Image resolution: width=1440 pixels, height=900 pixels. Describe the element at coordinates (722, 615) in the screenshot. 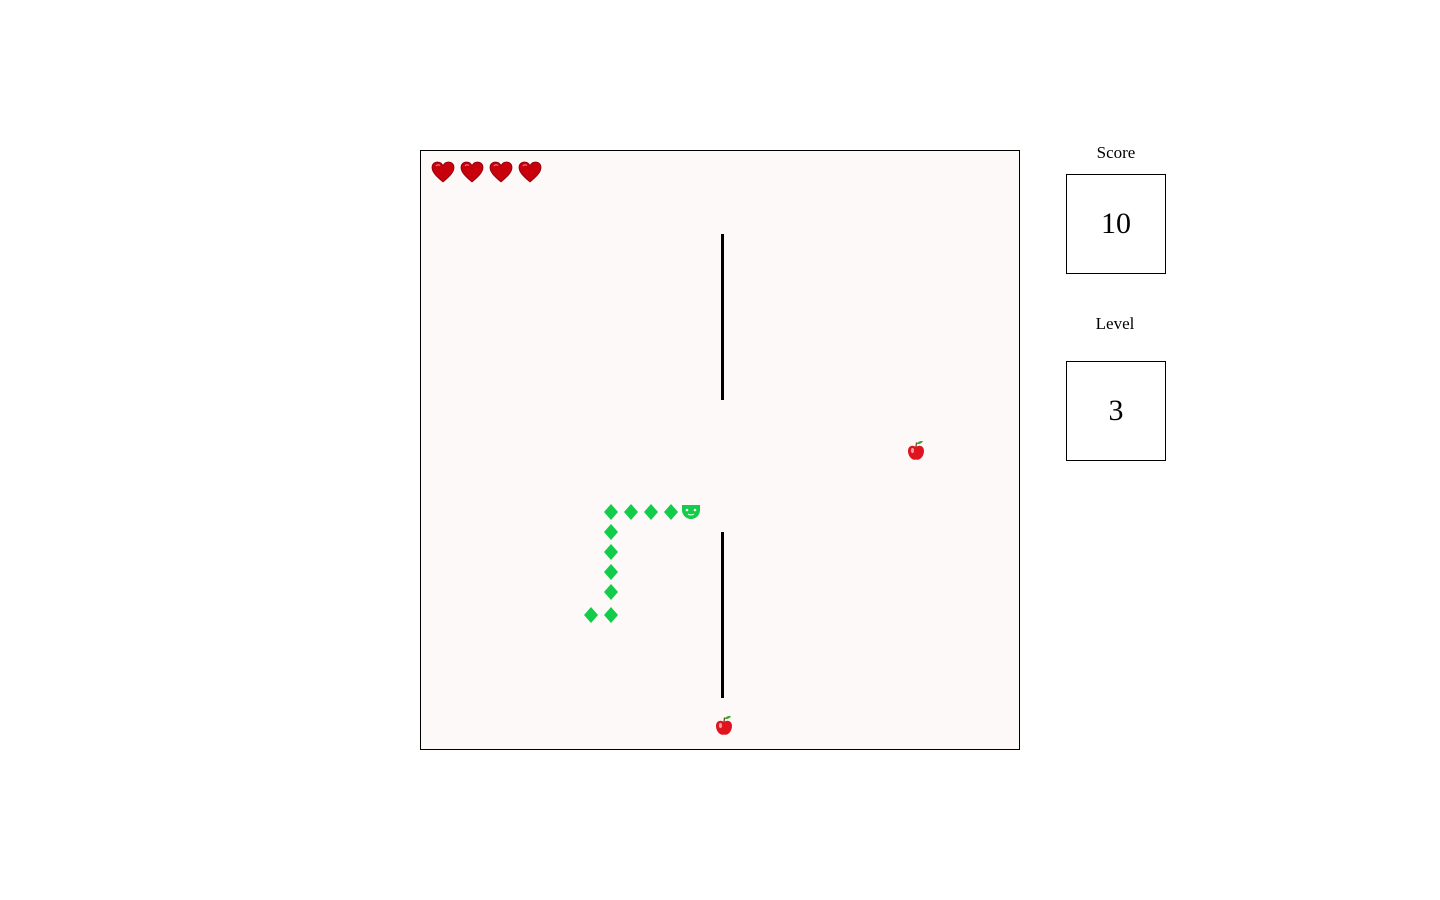

I see `wall-obstacle-bottom` at that location.